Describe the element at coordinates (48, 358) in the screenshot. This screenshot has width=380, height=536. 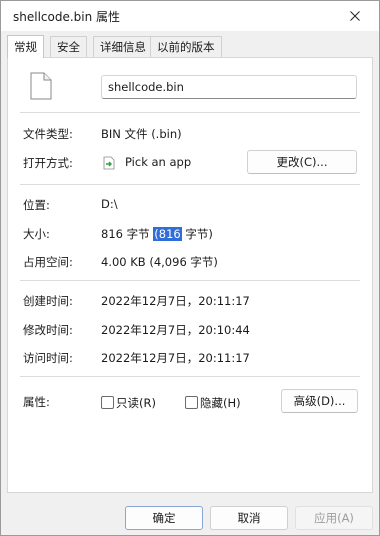
I see `accessed-label: 访问时间:` at that location.